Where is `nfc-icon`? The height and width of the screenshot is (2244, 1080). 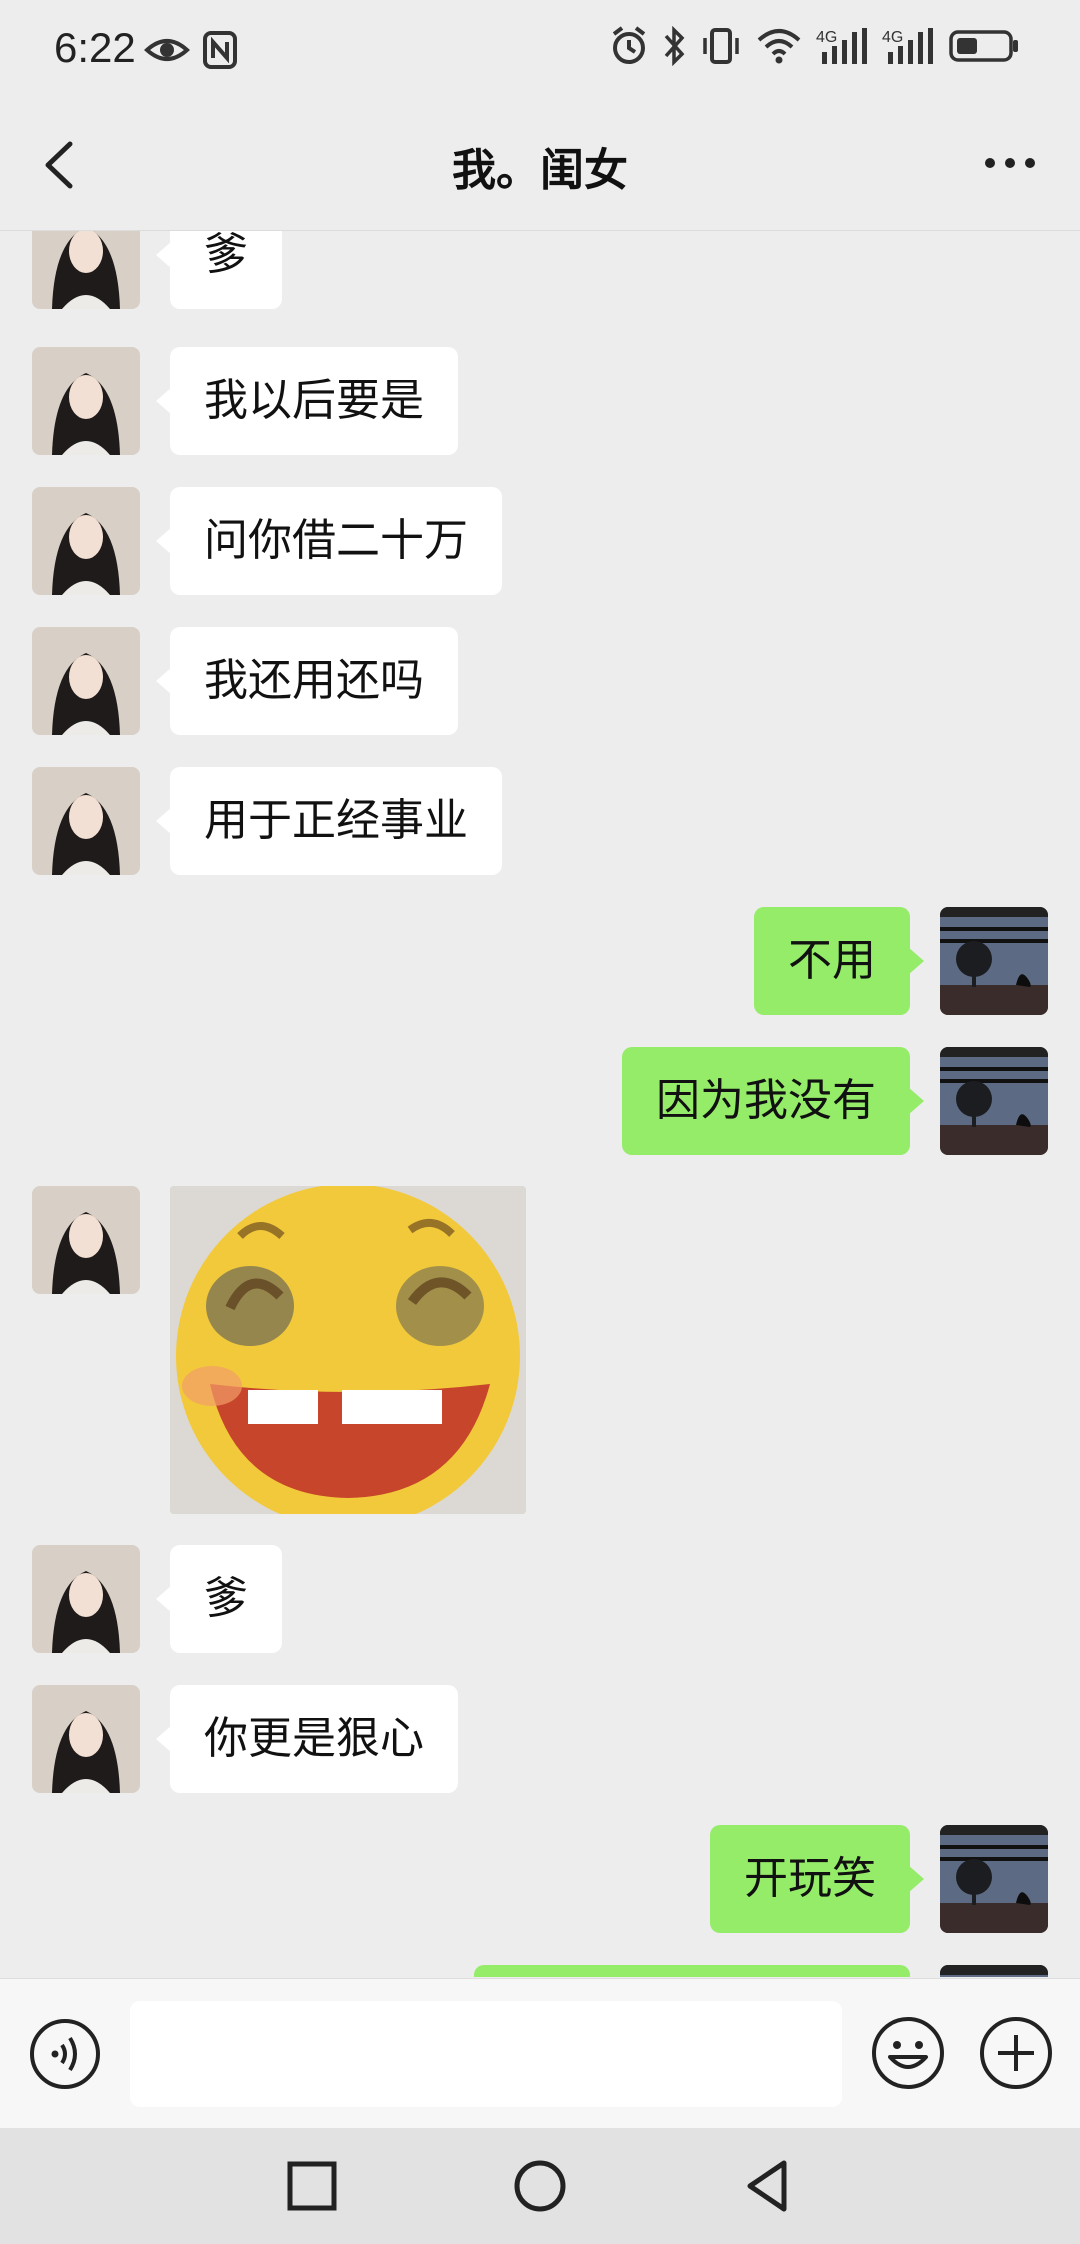 nfc-icon is located at coordinates (220, 50).